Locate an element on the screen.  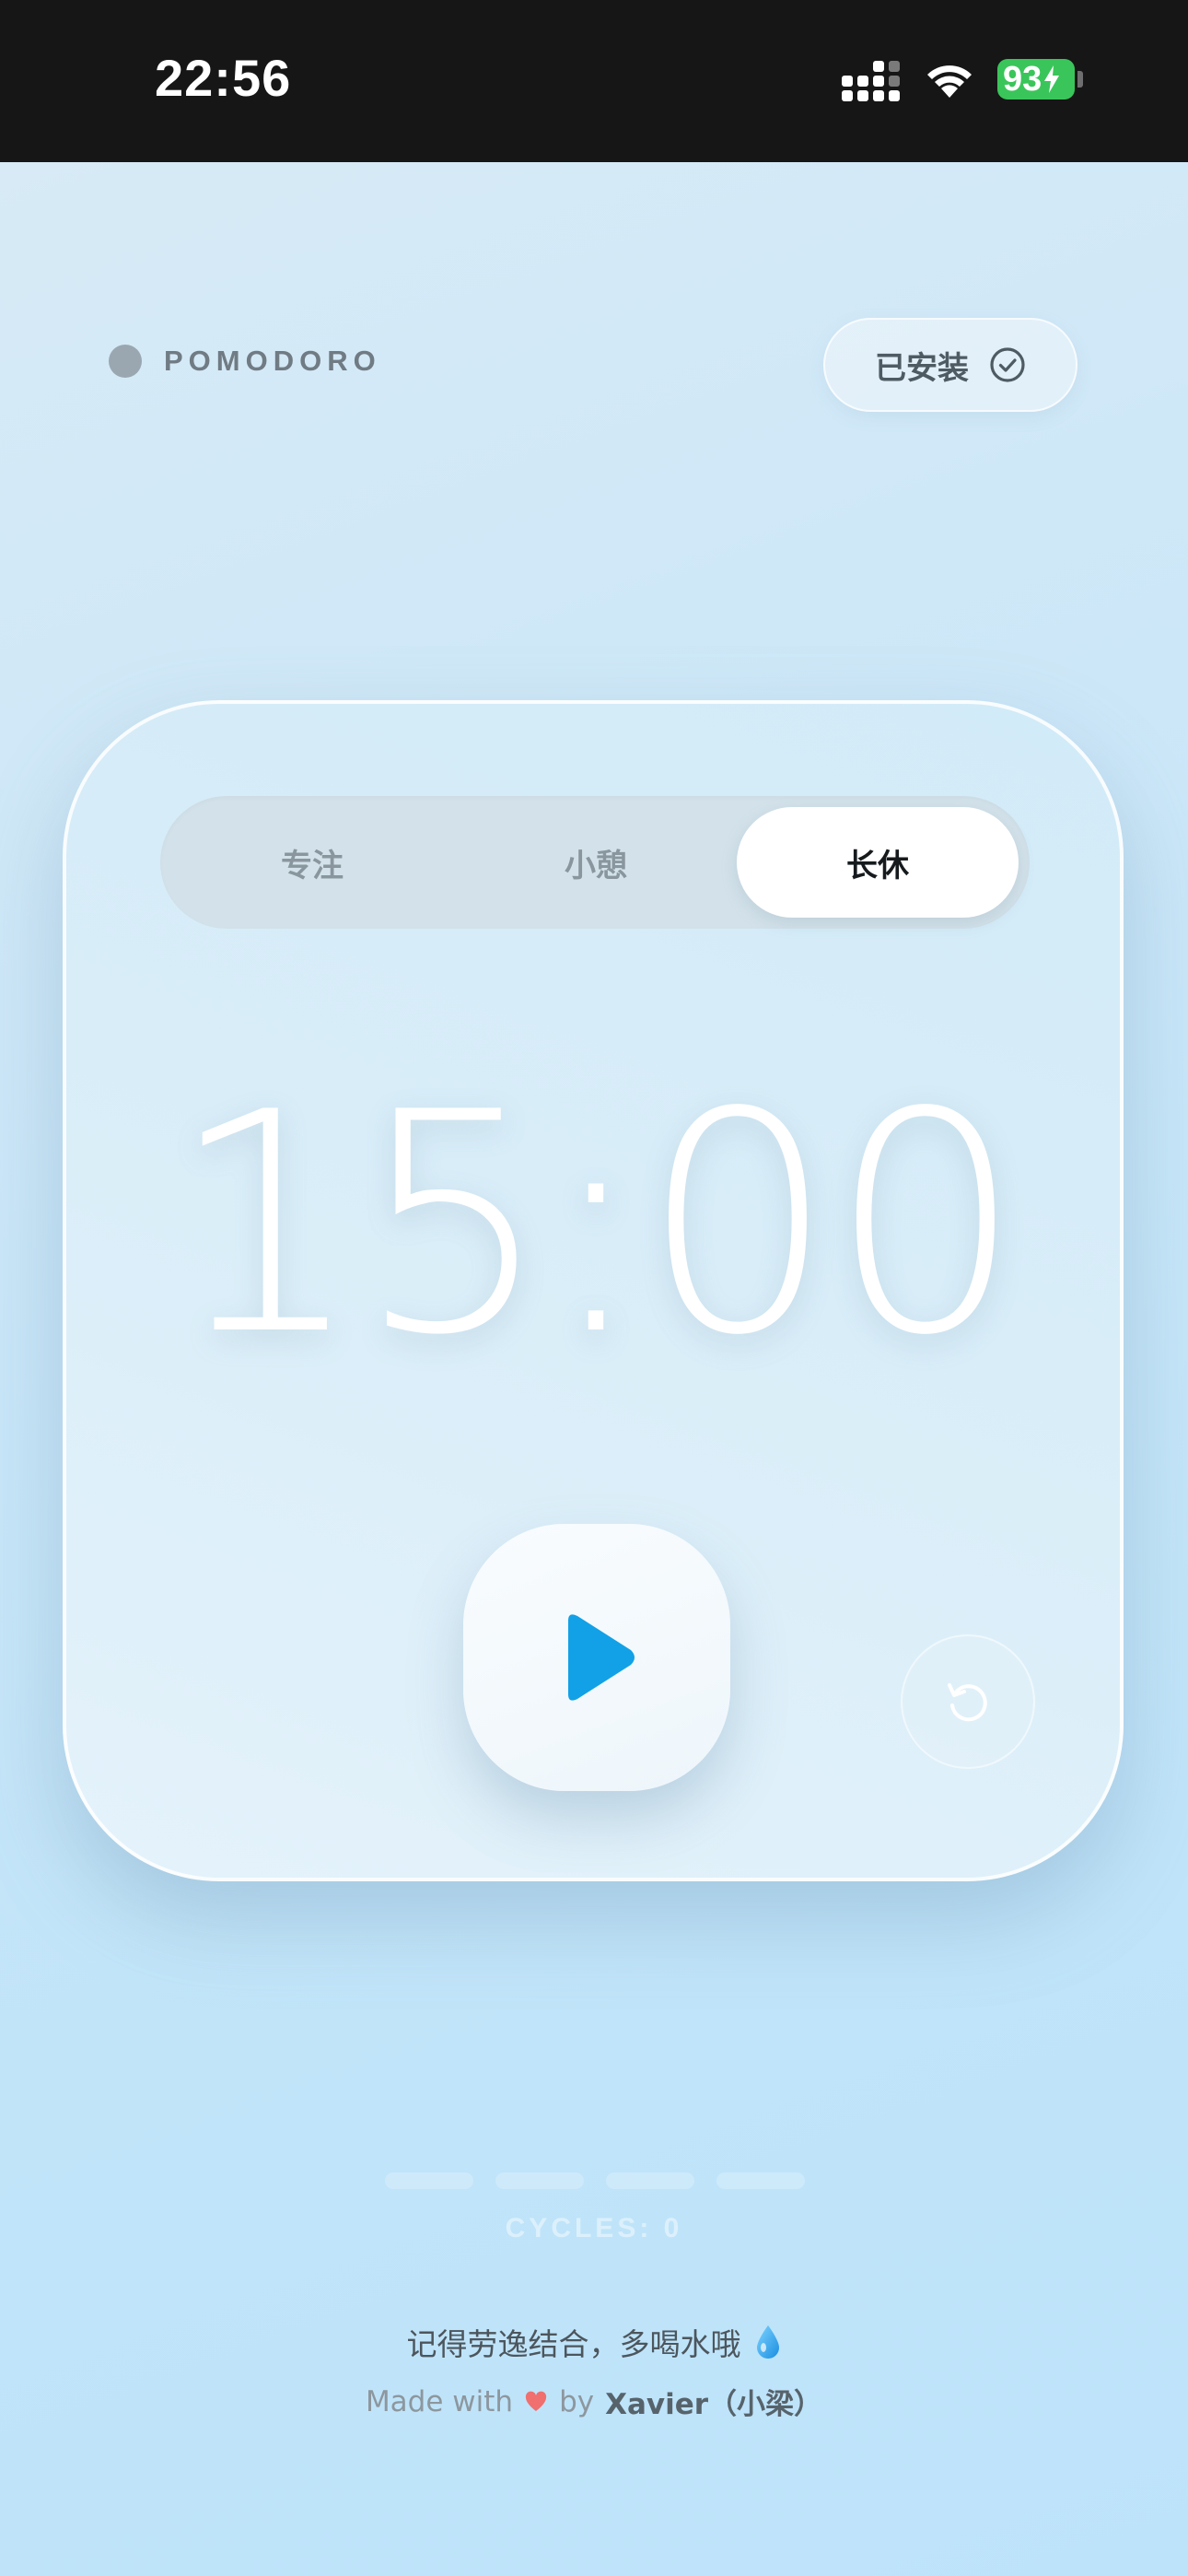
battery-level: 93 is located at coordinates (1022, 79).